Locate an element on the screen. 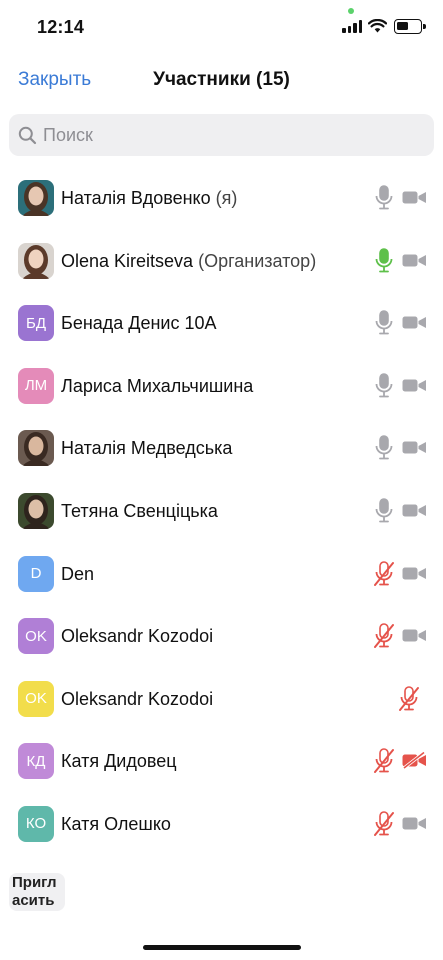  participant-row: D Den is located at coordinates (221, 574).